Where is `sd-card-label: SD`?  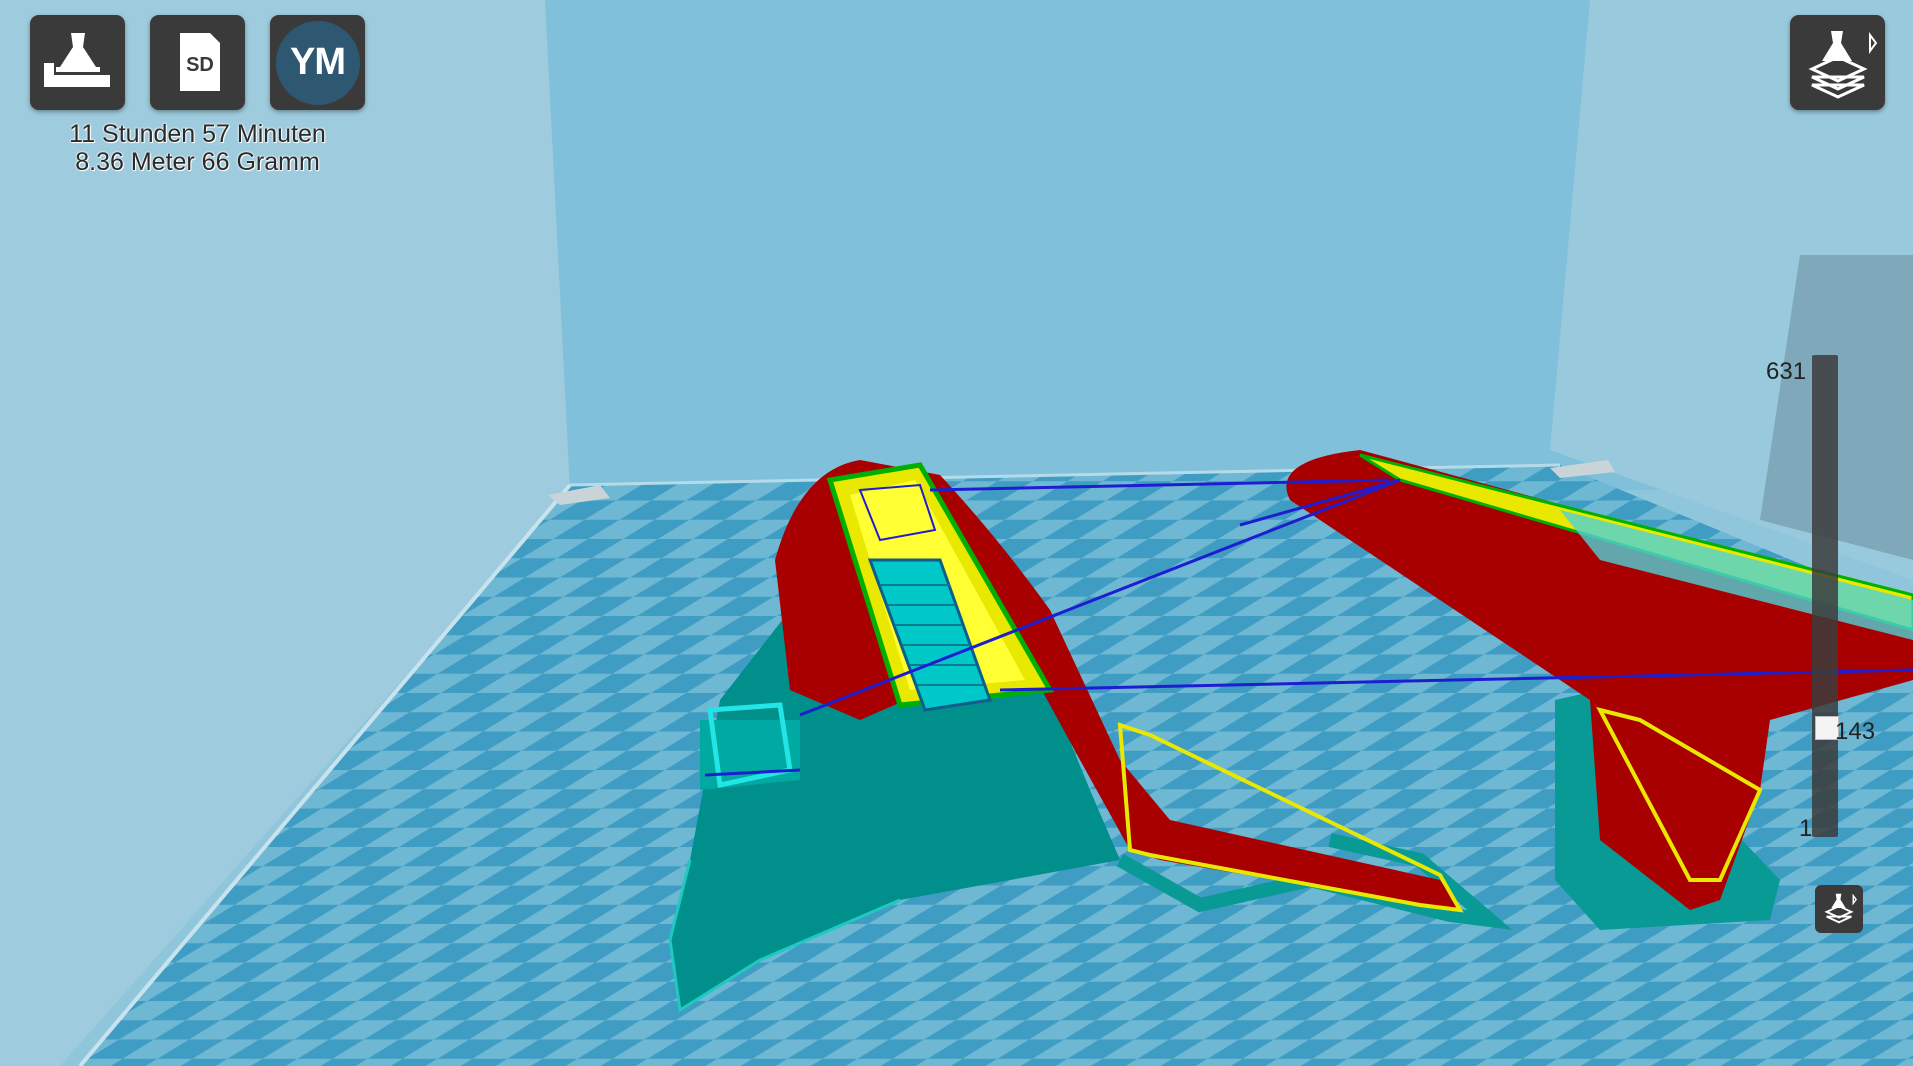
sd-card-label: SD is located at coordinates (200, 65).